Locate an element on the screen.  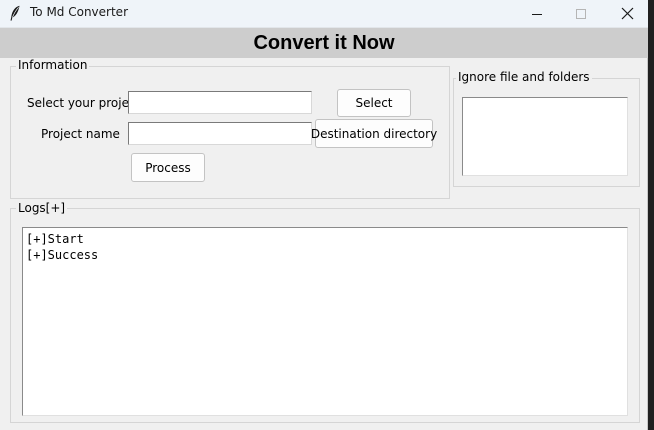
feather-icon is located at coordinates (15, 13).